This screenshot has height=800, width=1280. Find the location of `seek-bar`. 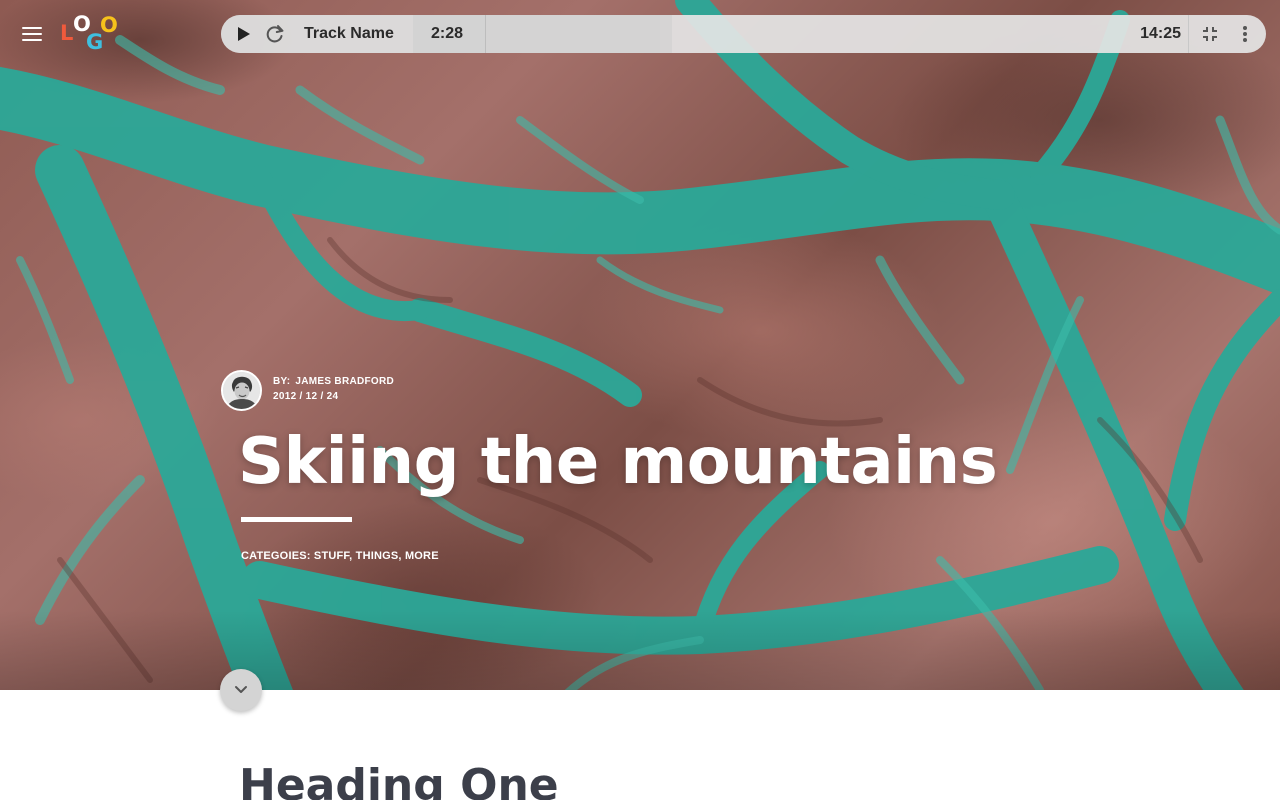

seek-bar is located at coordinates (579, 34).